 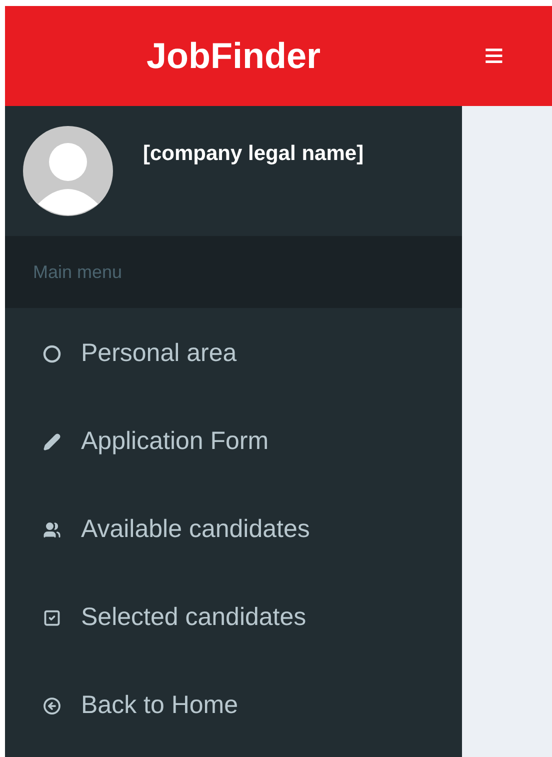 What do you see at coordinates (233, 56) in the screenshot?
I see `app-logo: JobFinder` at bounding box center [233, 56].